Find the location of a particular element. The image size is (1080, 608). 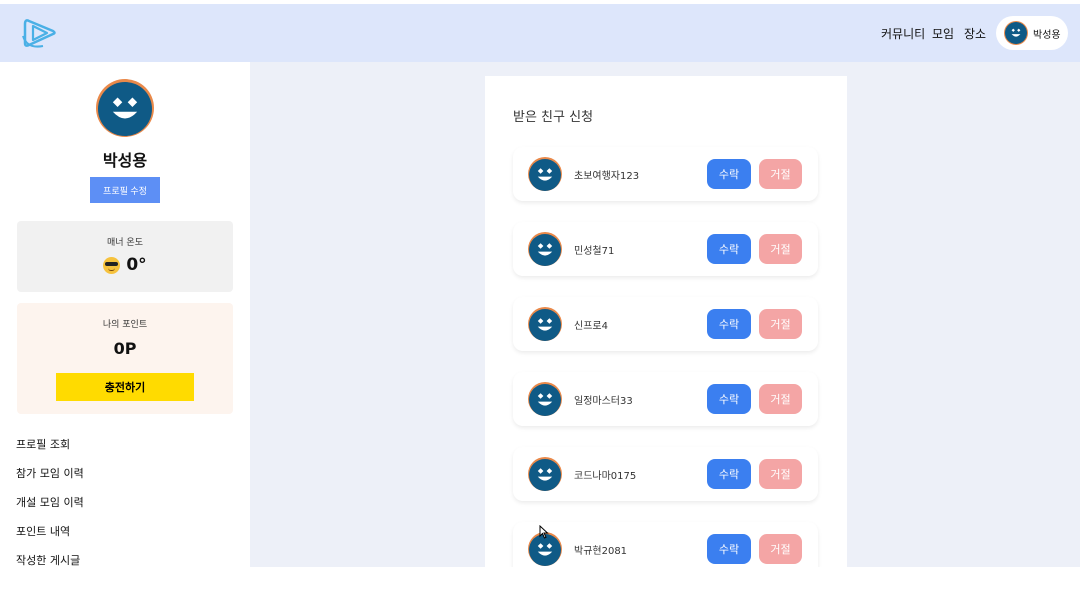

profile-avatar is located at coordinates (125, 108).